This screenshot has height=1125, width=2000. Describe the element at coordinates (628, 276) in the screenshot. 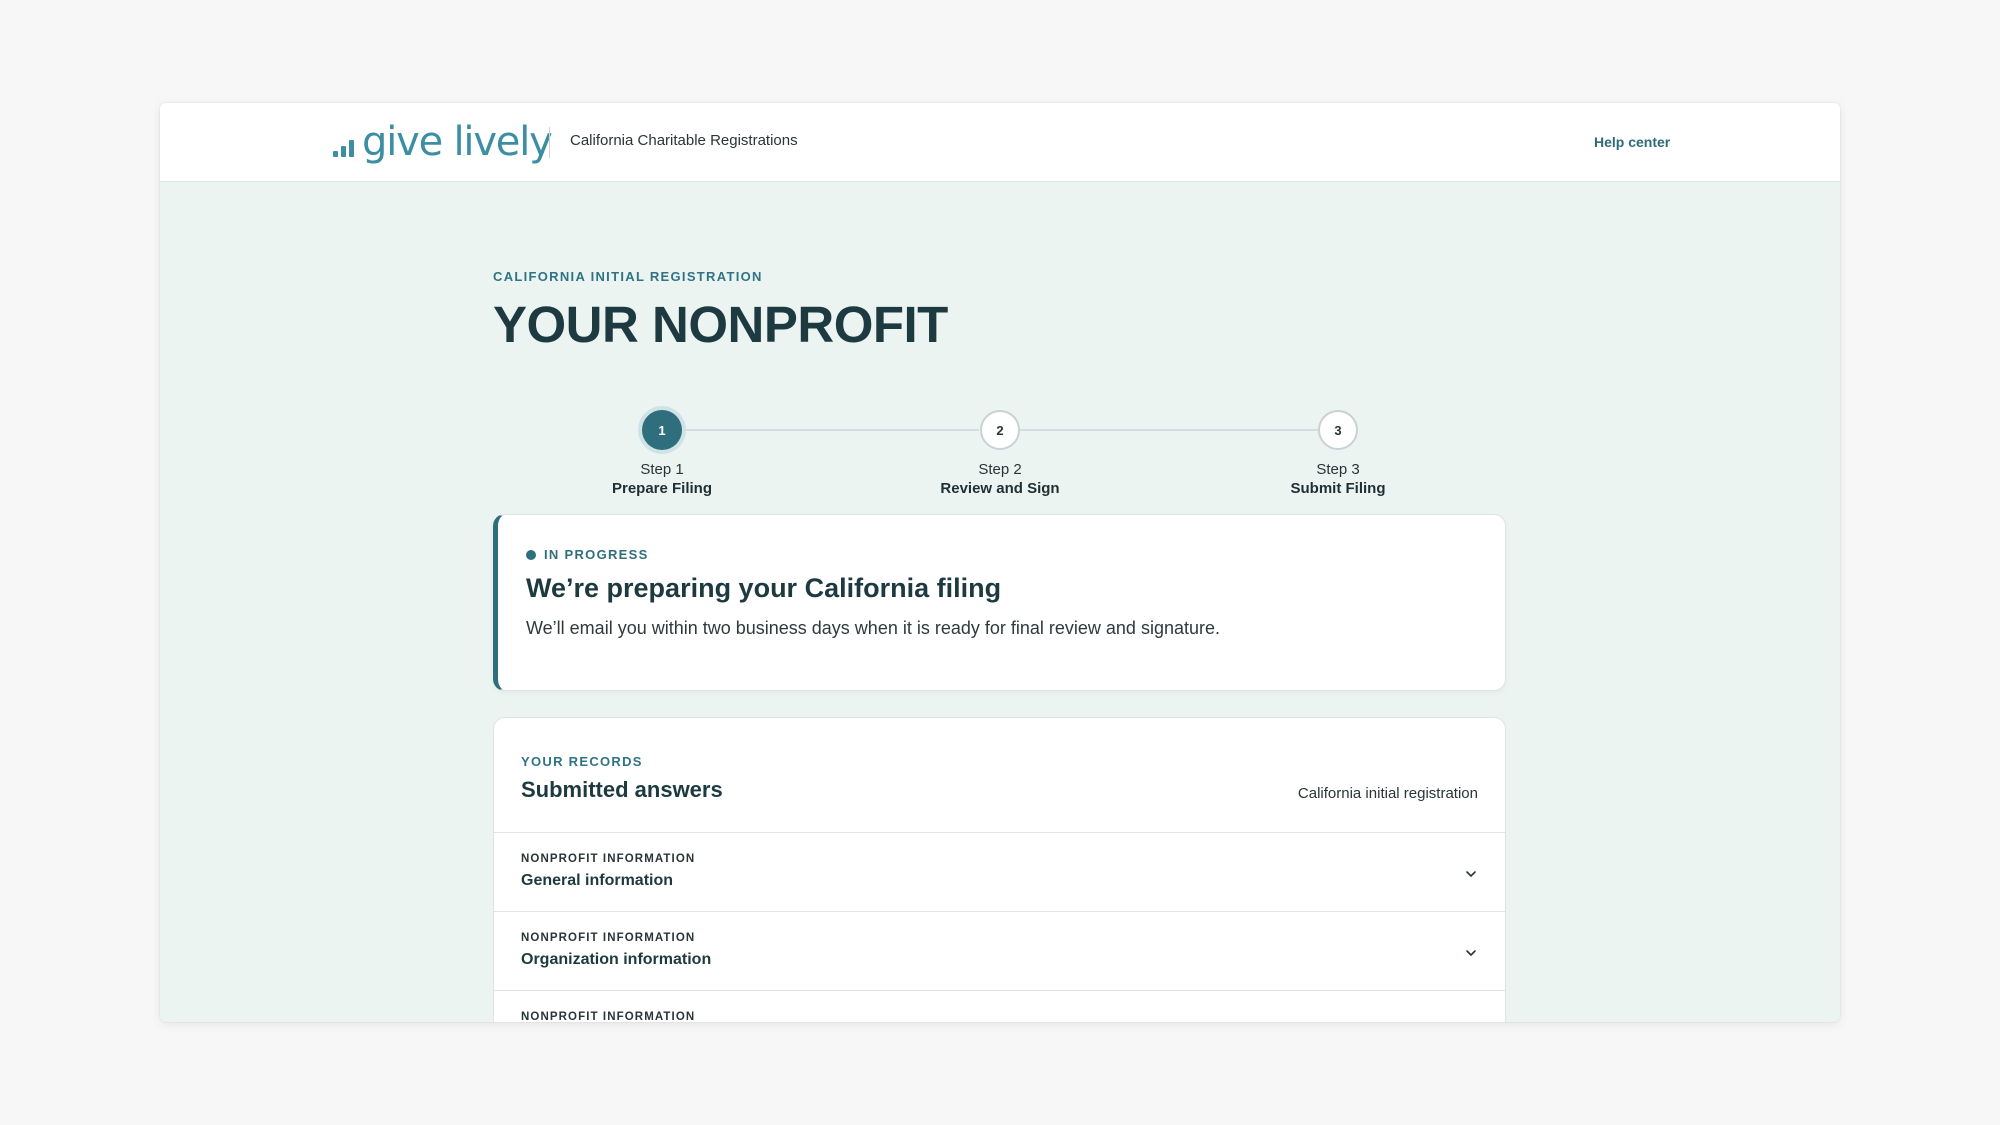

I see `page-eyebrow: CALIFORNIA INITIAL REGISTRATION` at that location.